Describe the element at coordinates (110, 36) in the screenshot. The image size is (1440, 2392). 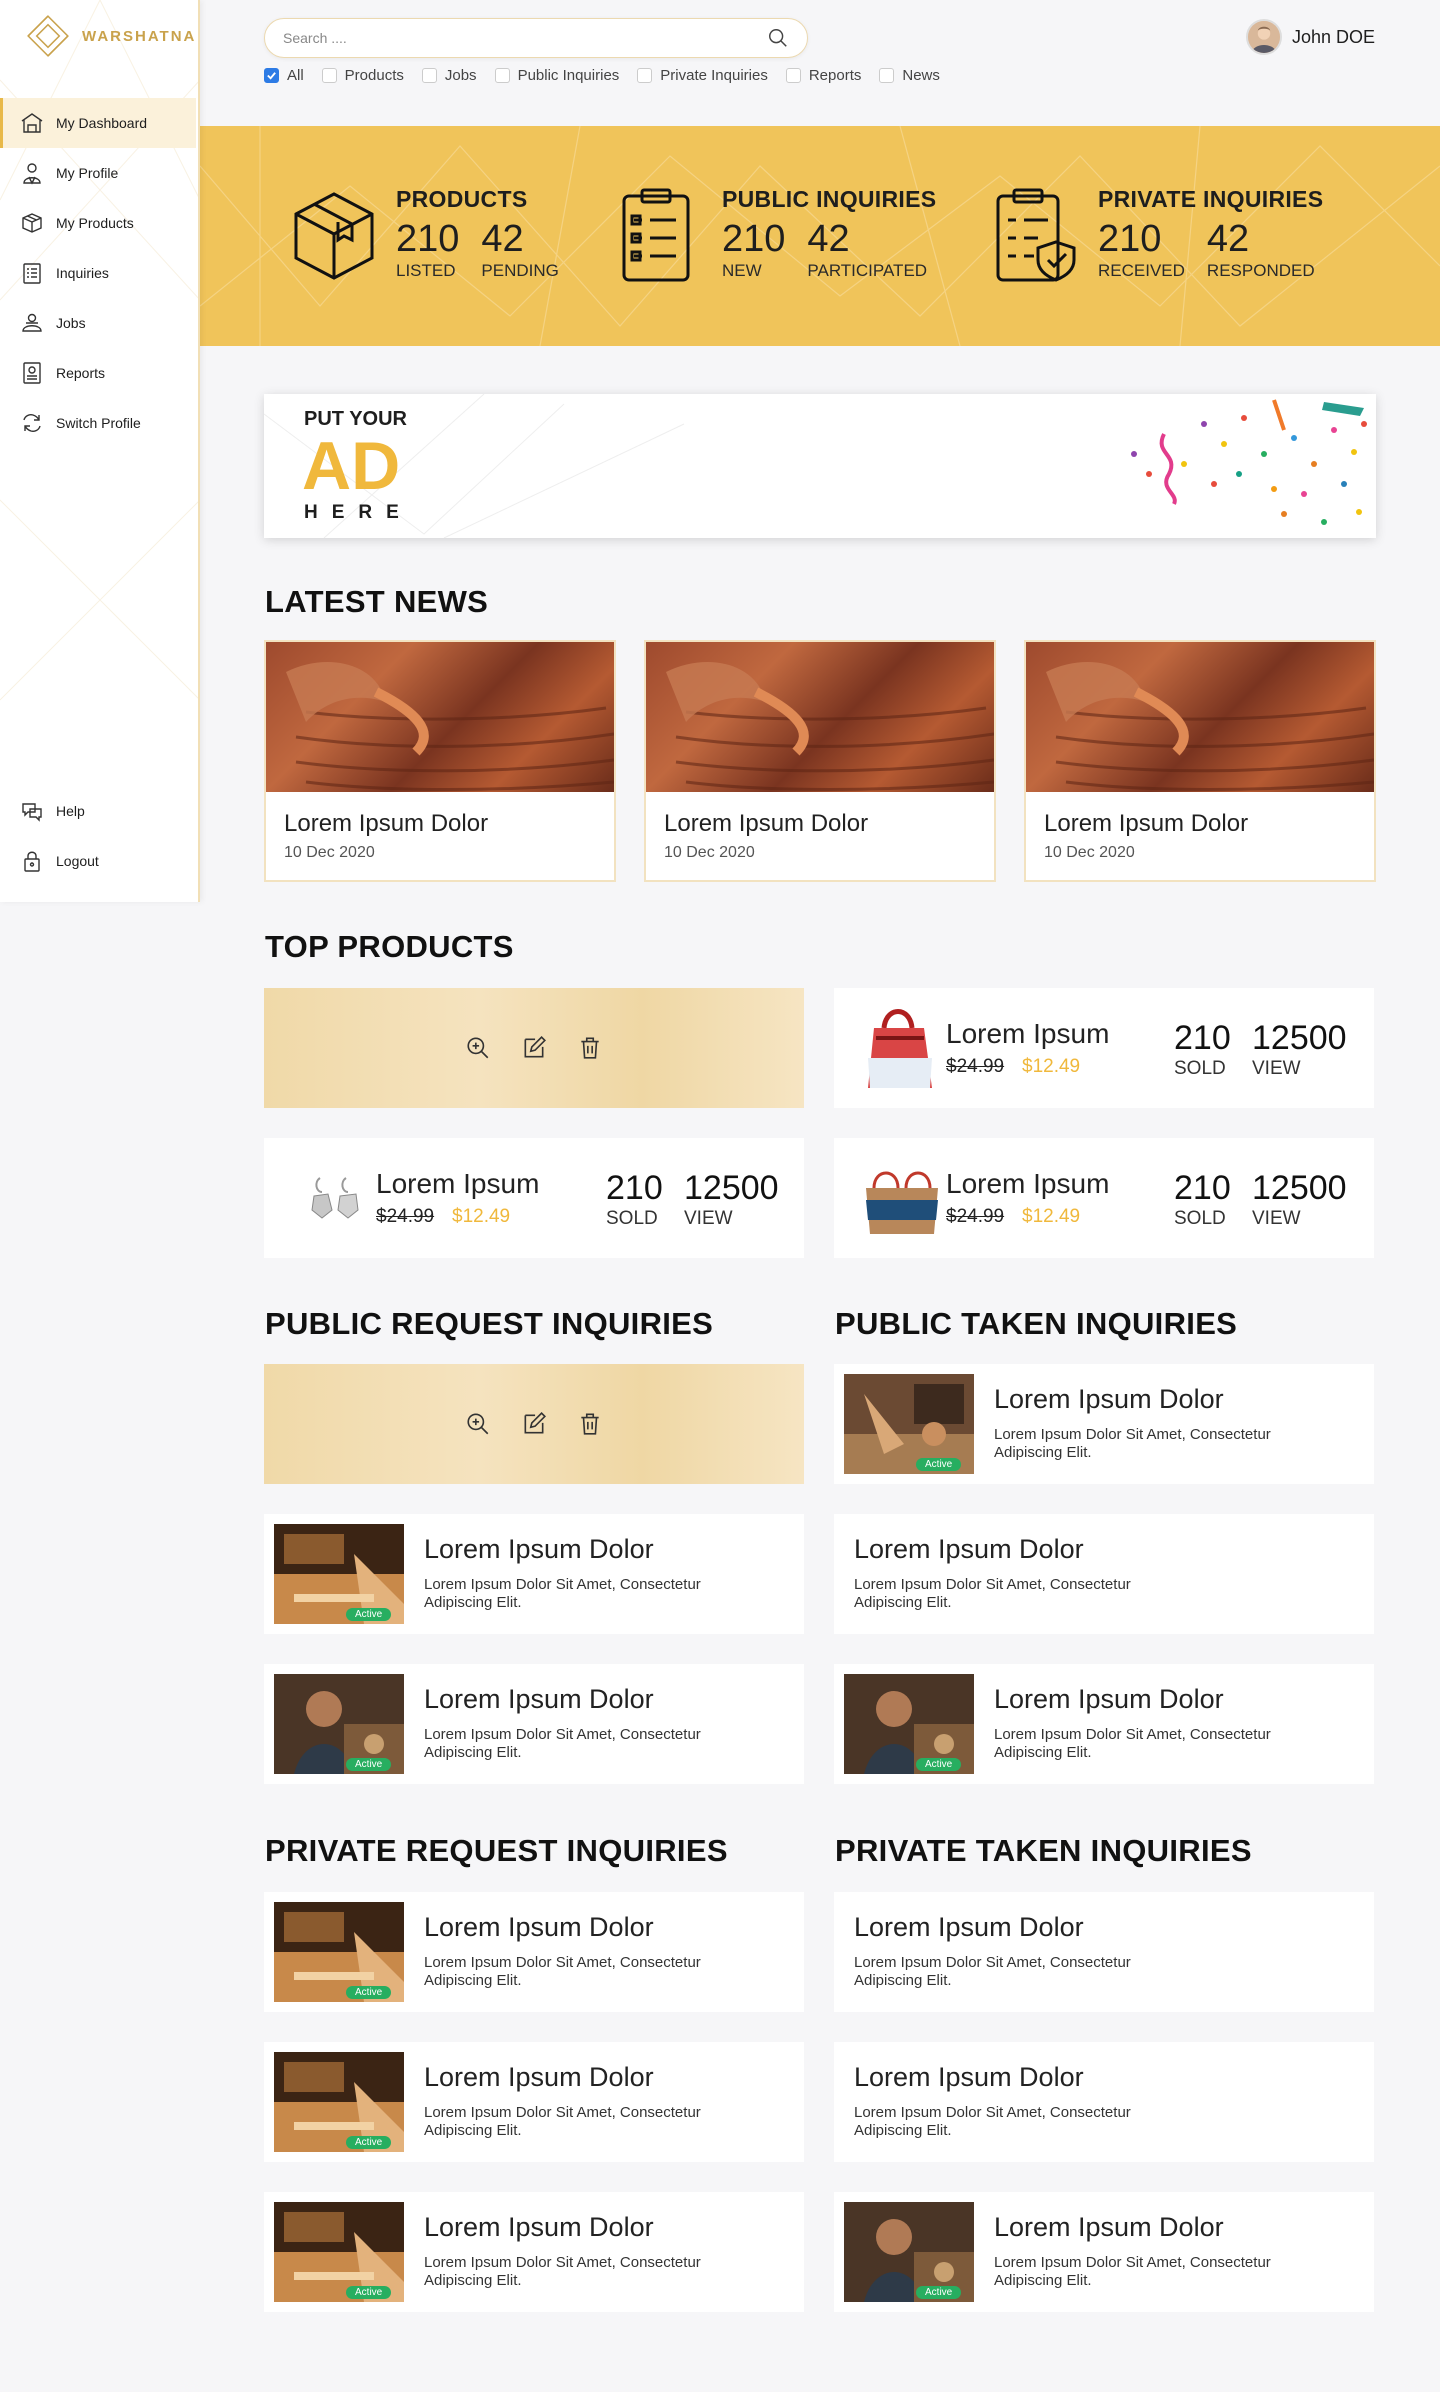
I see `brand-logo: WARSHATNA` at that location.